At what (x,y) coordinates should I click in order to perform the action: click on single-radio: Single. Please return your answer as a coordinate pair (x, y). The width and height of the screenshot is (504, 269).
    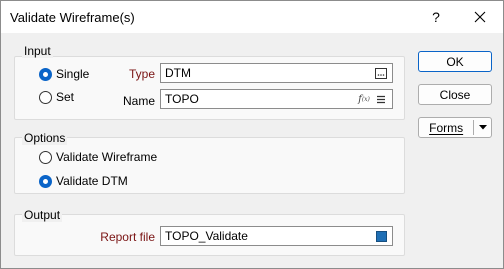
    Looking at the image, I should click on (64, 74).